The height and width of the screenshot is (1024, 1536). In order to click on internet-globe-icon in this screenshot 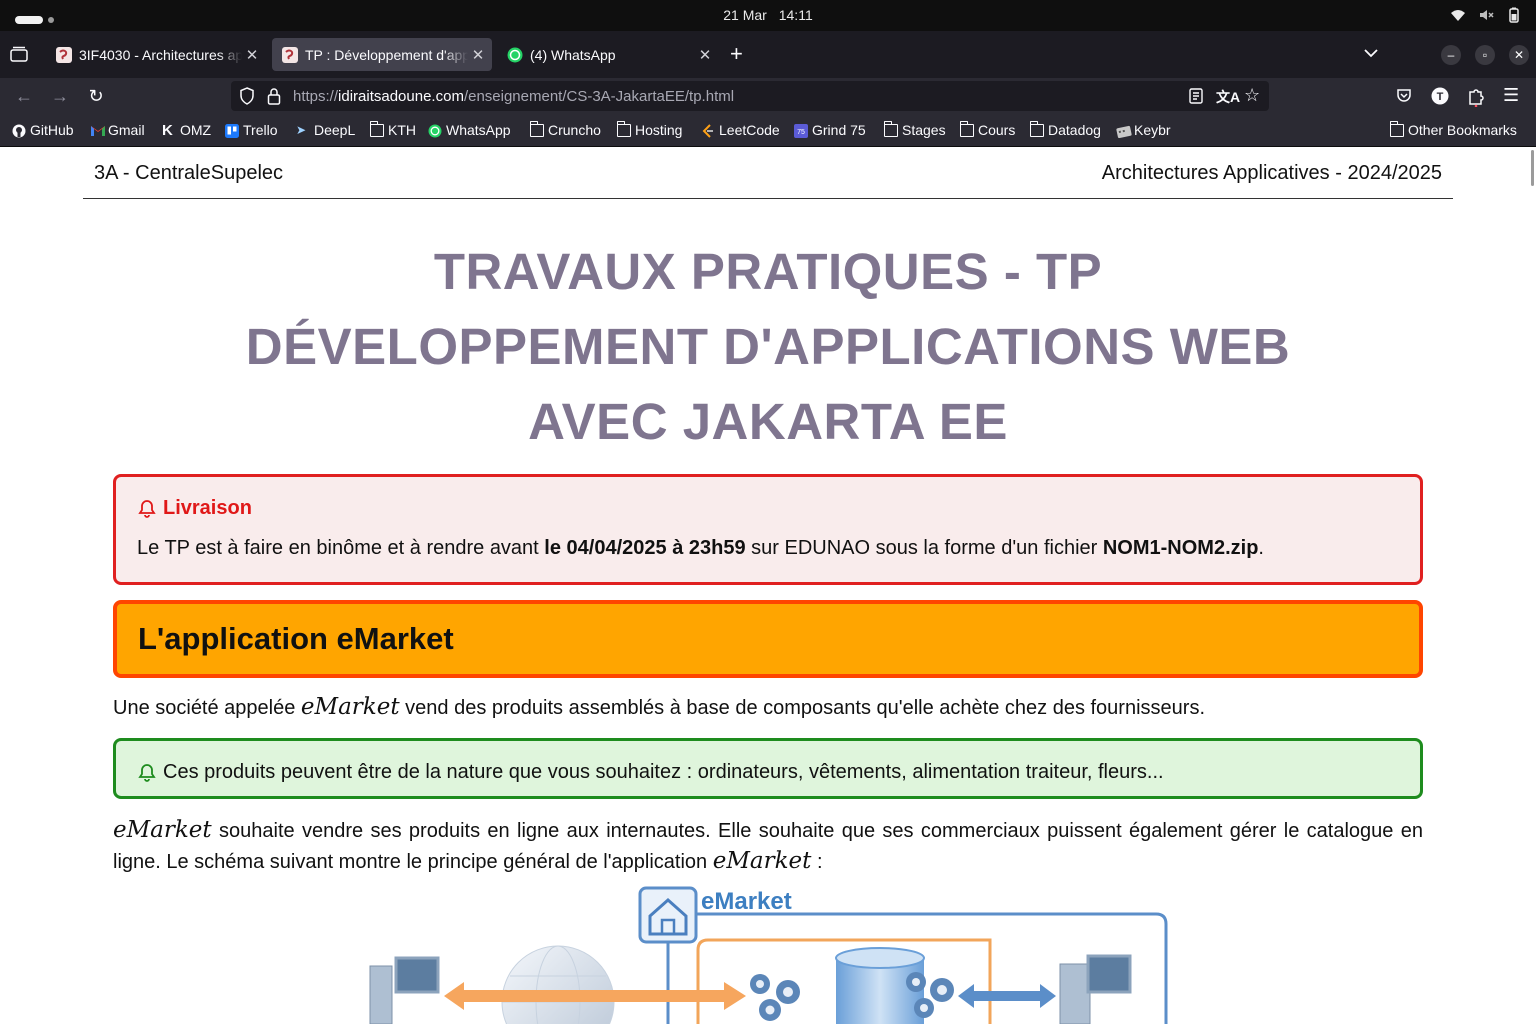, I will do `click(558, 984)`.